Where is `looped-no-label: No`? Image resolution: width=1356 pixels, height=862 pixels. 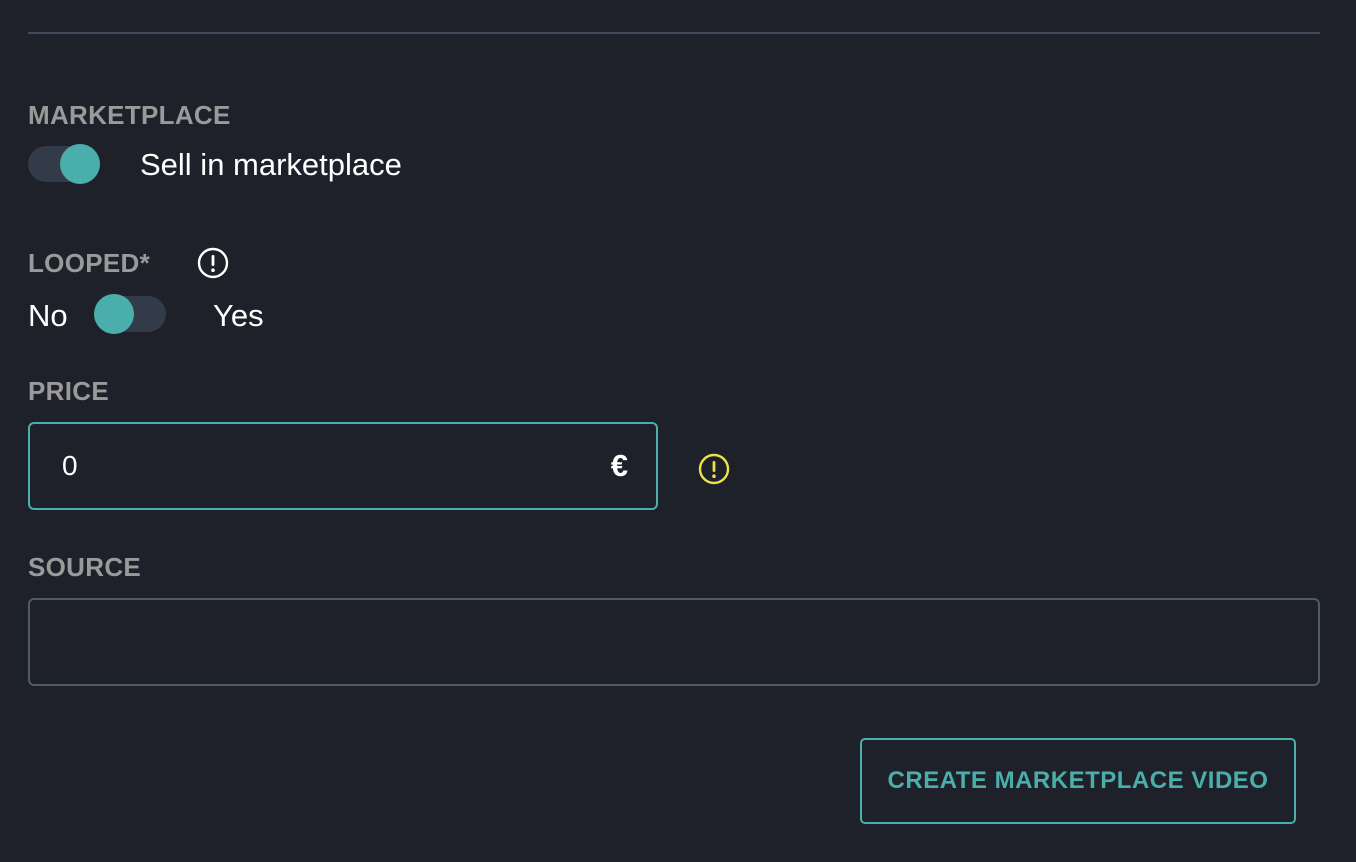 looped-no-label: No is located at coordinates (48, 315).